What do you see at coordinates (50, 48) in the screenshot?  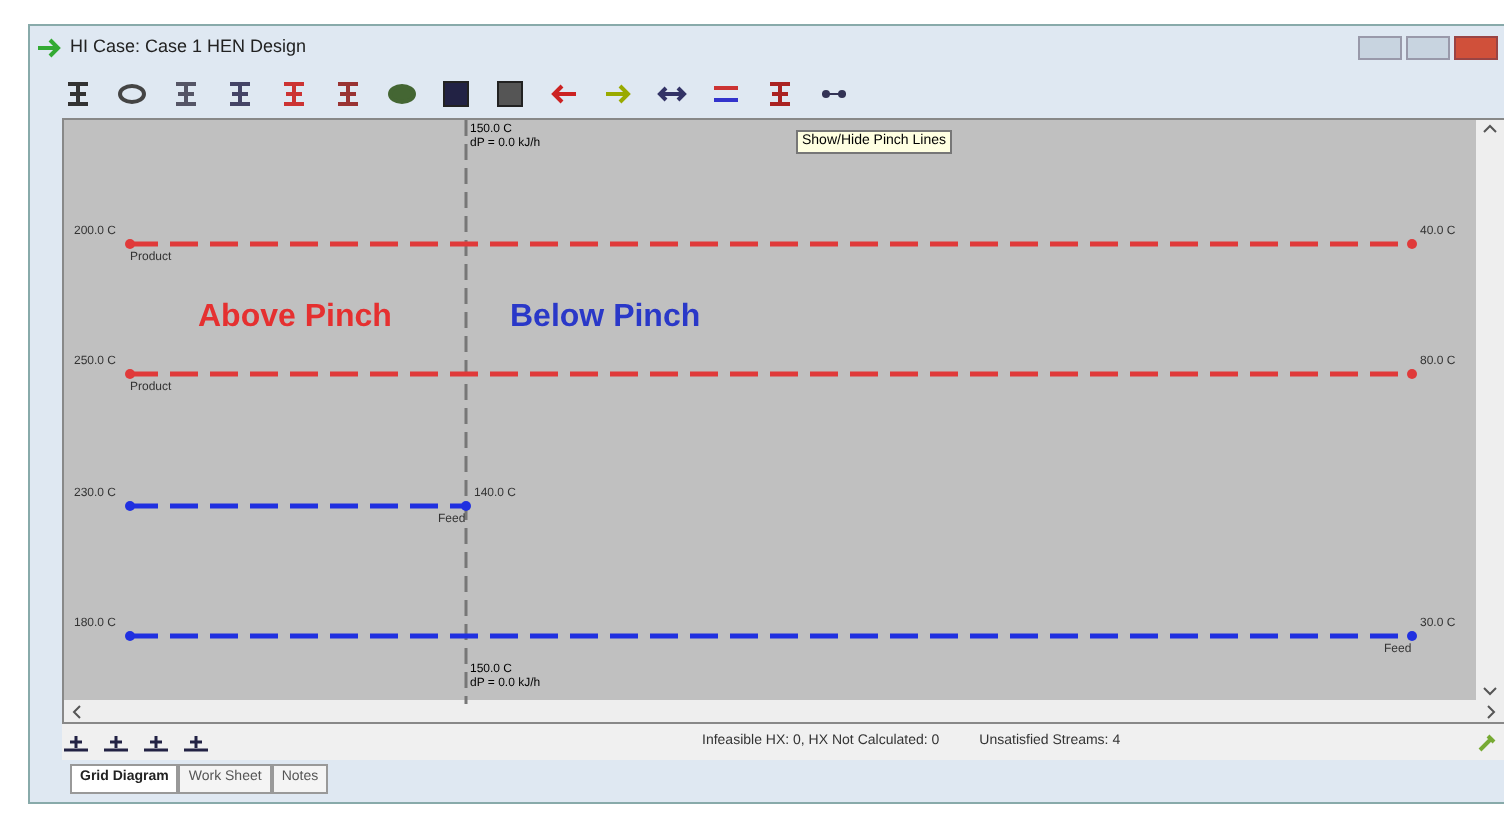 I see `app-icon` at bounding box center [50, 48].